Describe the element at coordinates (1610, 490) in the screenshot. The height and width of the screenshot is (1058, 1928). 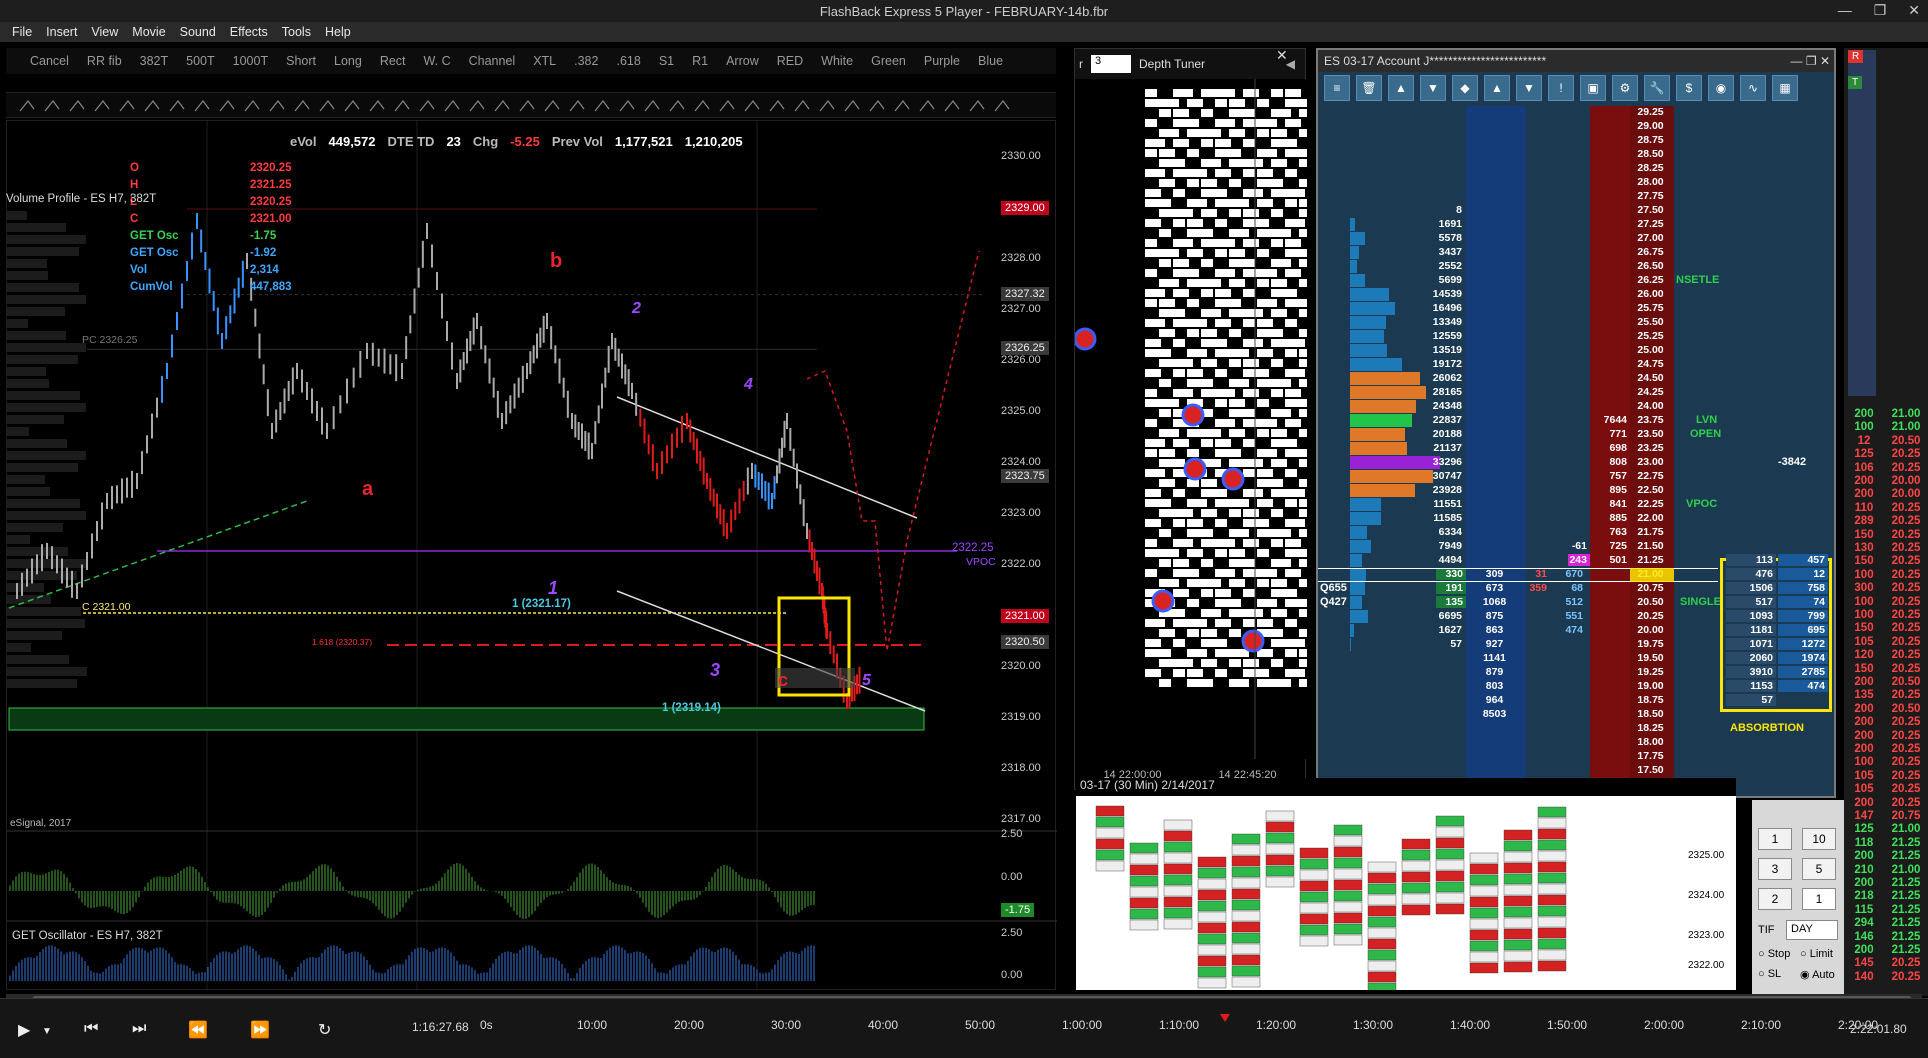
I see `ask-volume: 895` at that location.